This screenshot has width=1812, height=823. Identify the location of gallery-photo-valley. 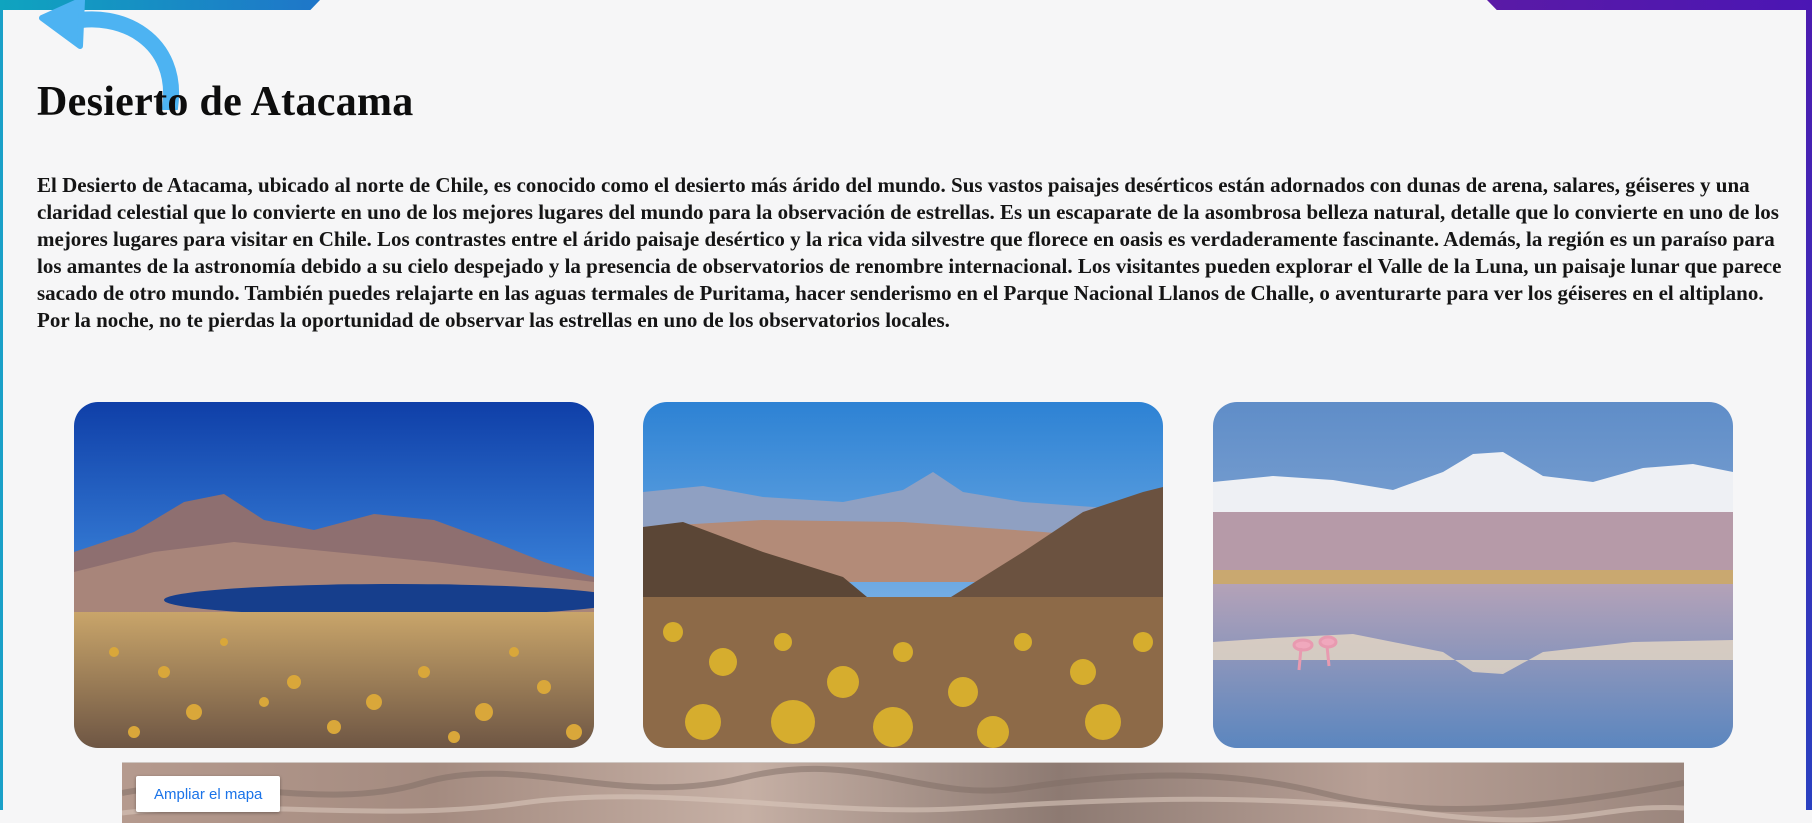
(903, 575).